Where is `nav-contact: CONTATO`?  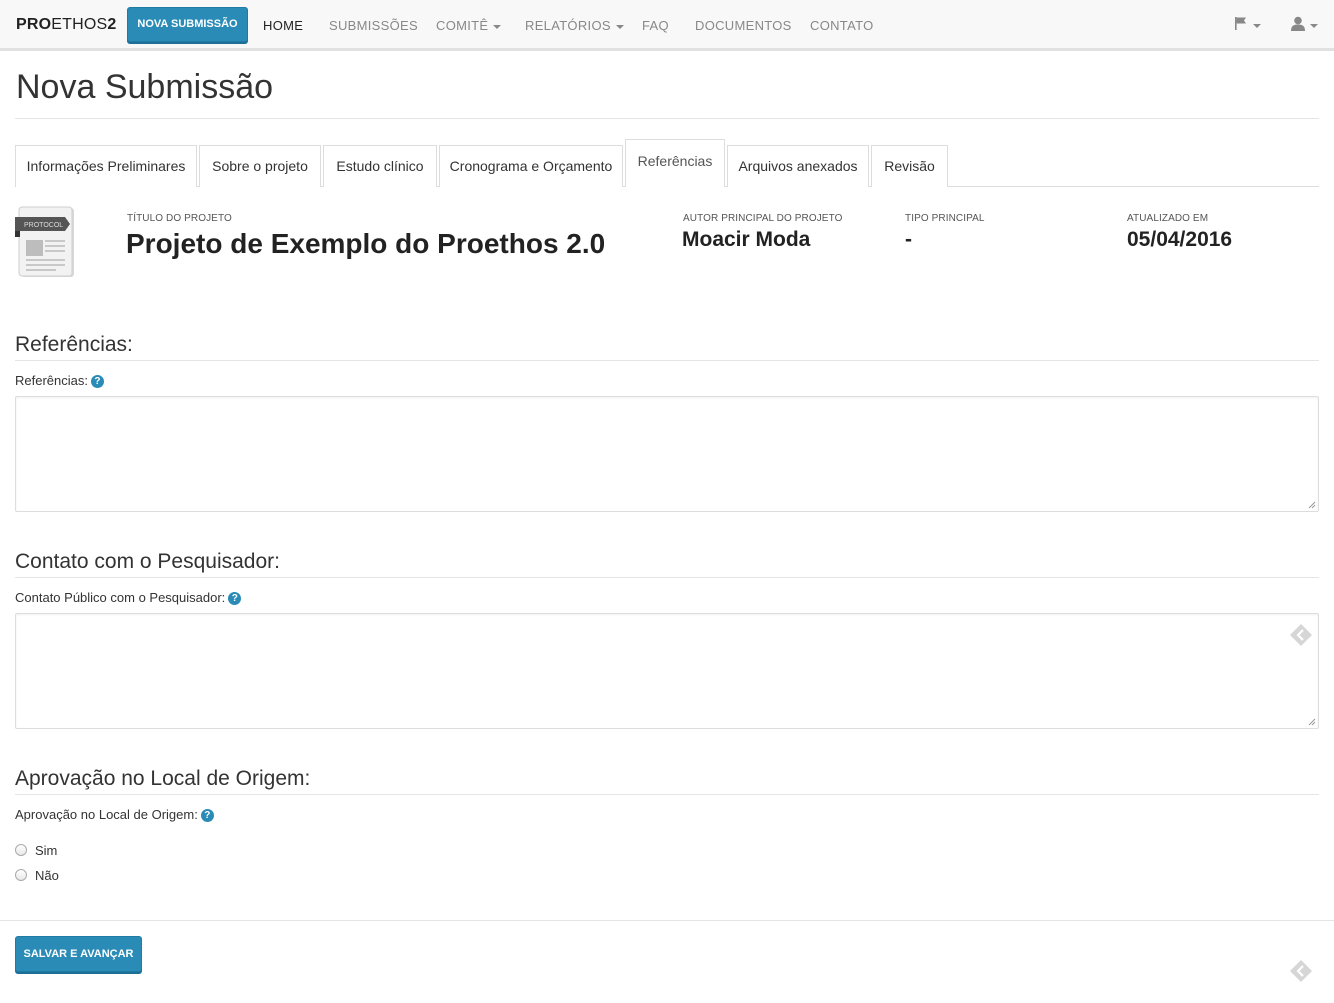 nav-contact: CONTATO is located at coordinates (842, 25).